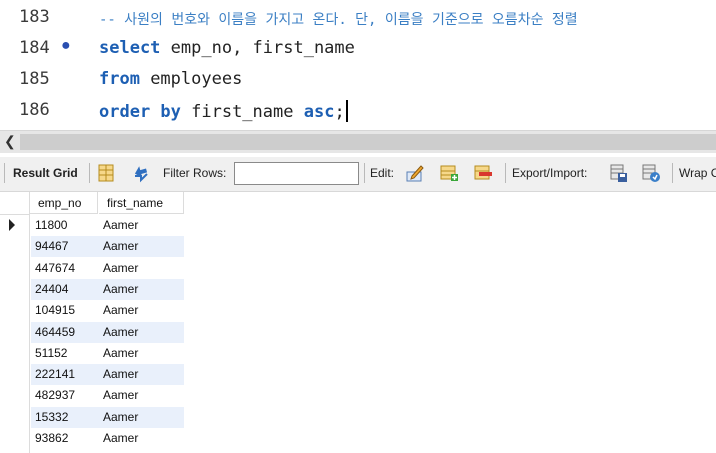 This screenshot has width=716, height=453. I want to click on text-caret, so click(346, 111).